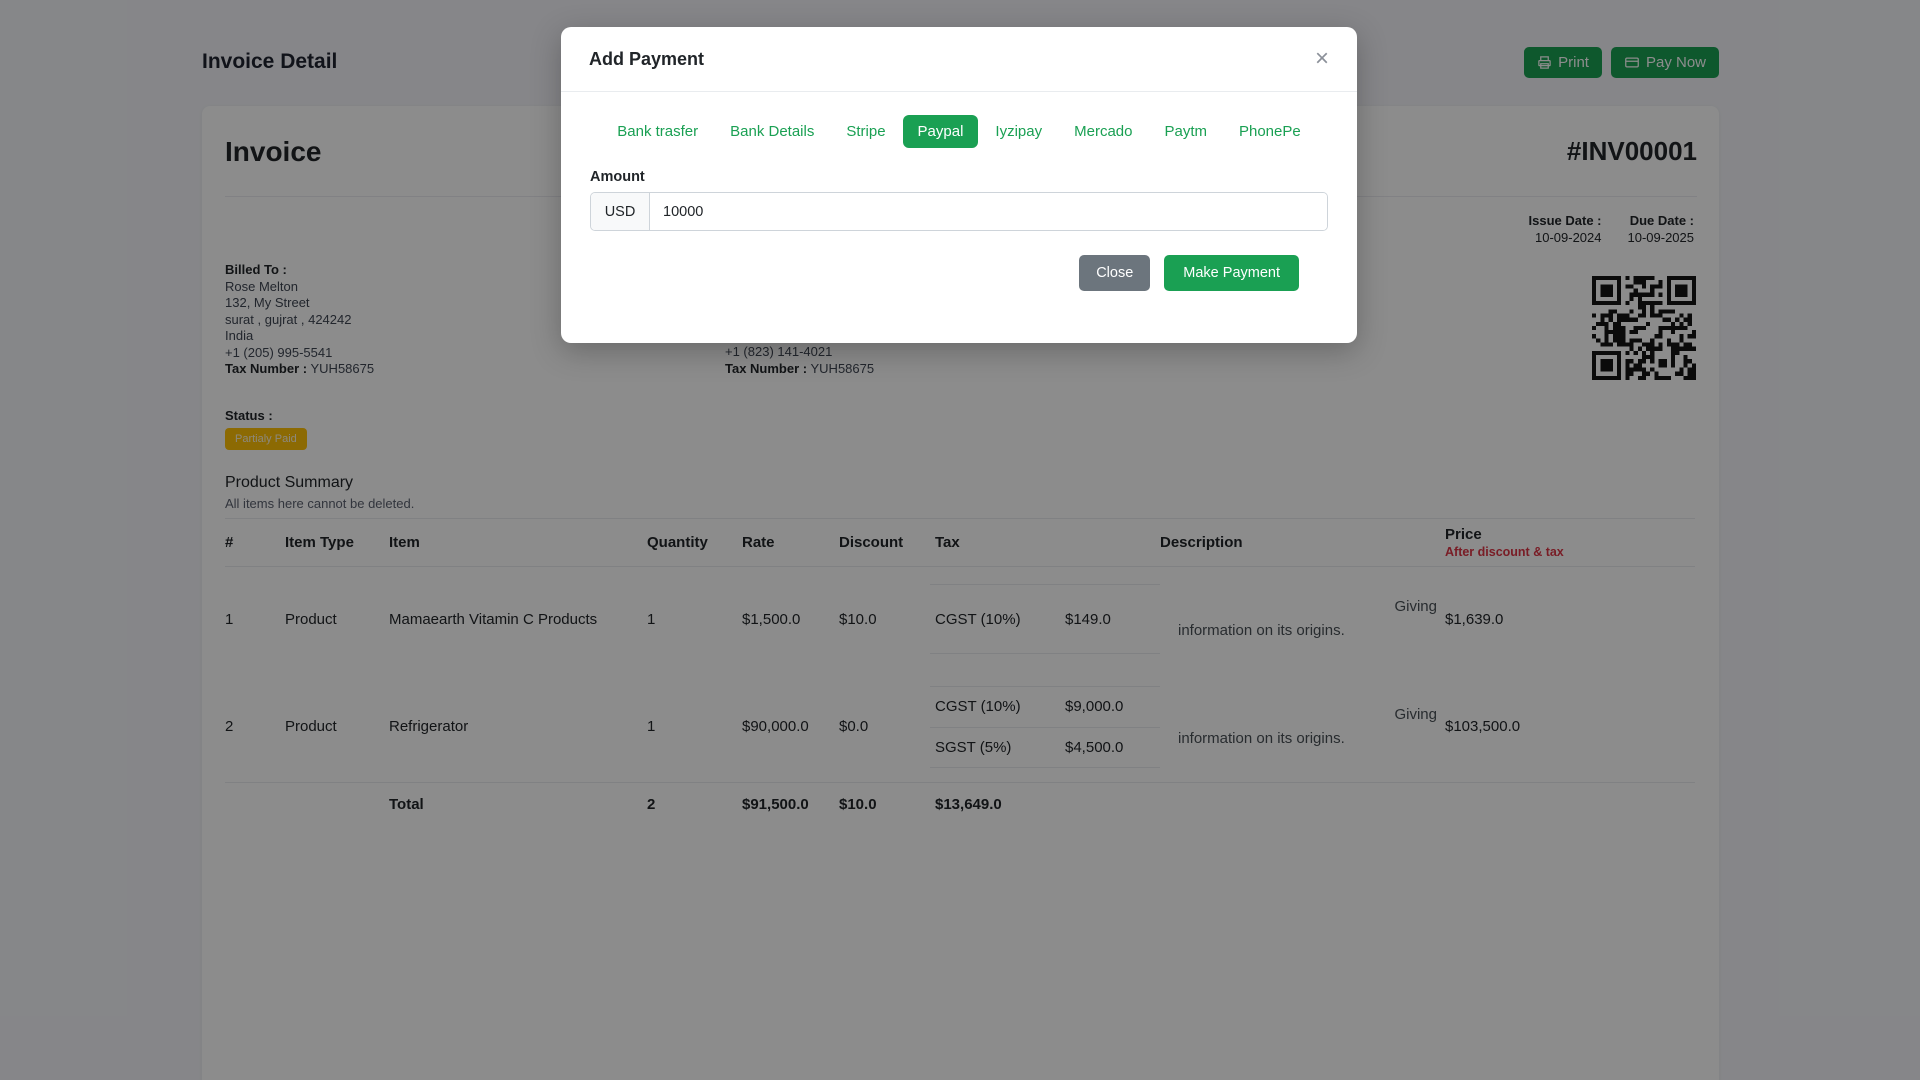 This screenshot has width=1920, height=1080. Describe the element at coordinates (1270, 131) in the screenshot. I see `tab-phonepe: PhonePe` at that location.